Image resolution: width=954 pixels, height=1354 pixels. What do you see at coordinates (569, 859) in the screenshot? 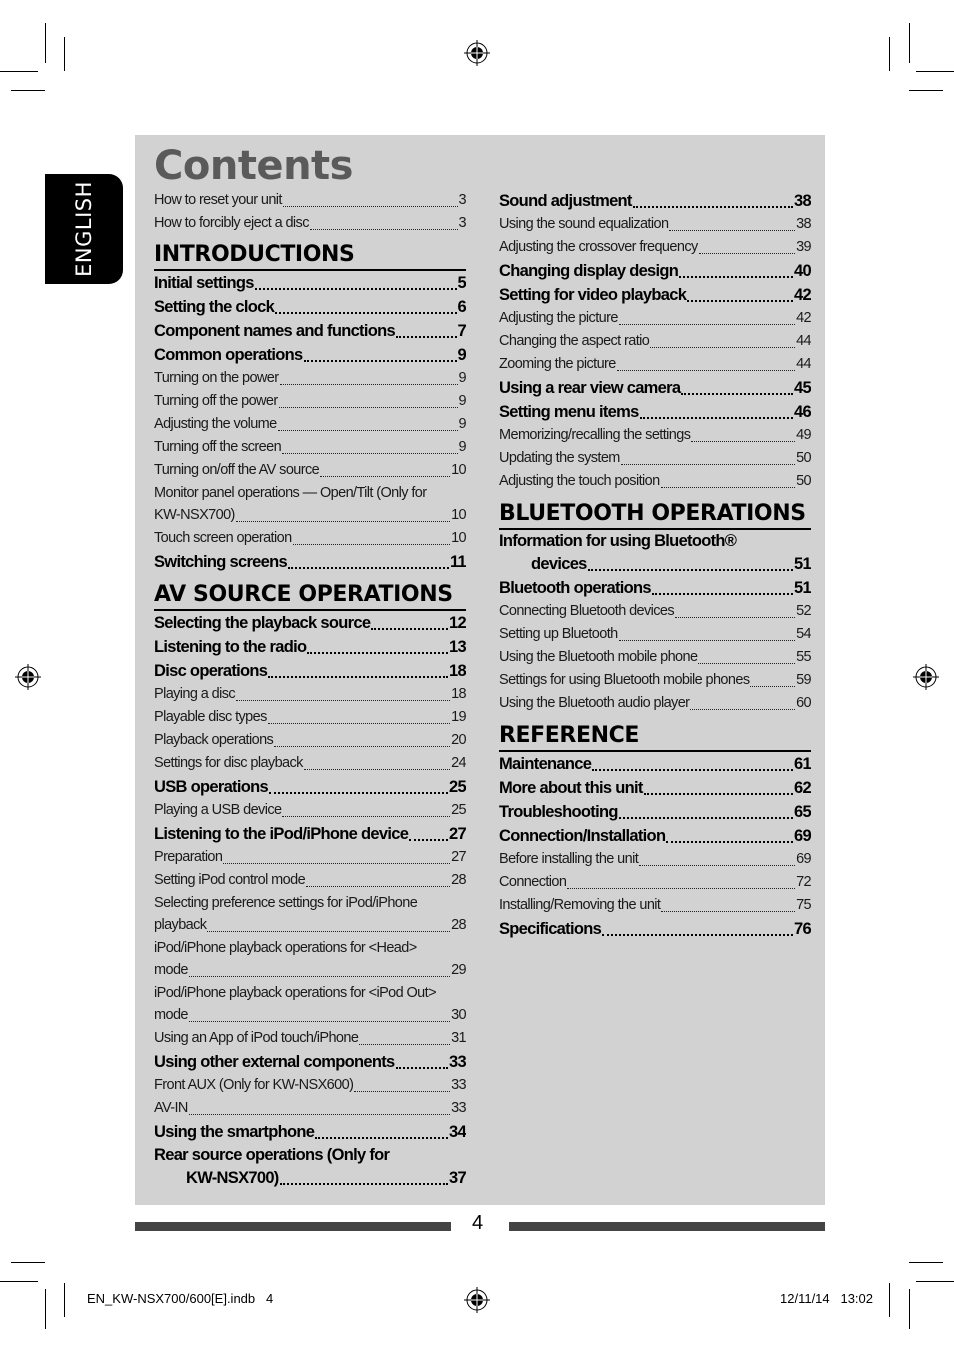
I see `toc-entry-label: Before installing the unit` at bounding box center [569, 859].